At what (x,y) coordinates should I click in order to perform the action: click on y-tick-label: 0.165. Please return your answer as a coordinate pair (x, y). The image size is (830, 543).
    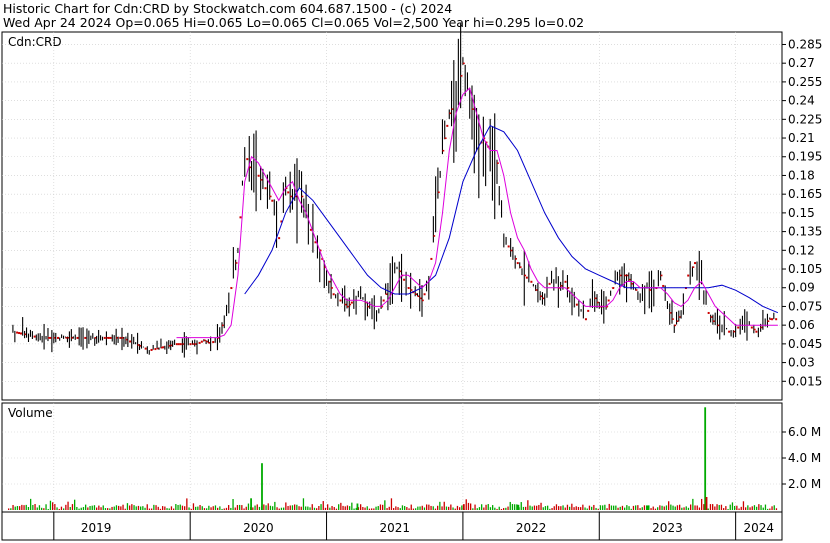
    Looking at the image, I should click on (805, 194).